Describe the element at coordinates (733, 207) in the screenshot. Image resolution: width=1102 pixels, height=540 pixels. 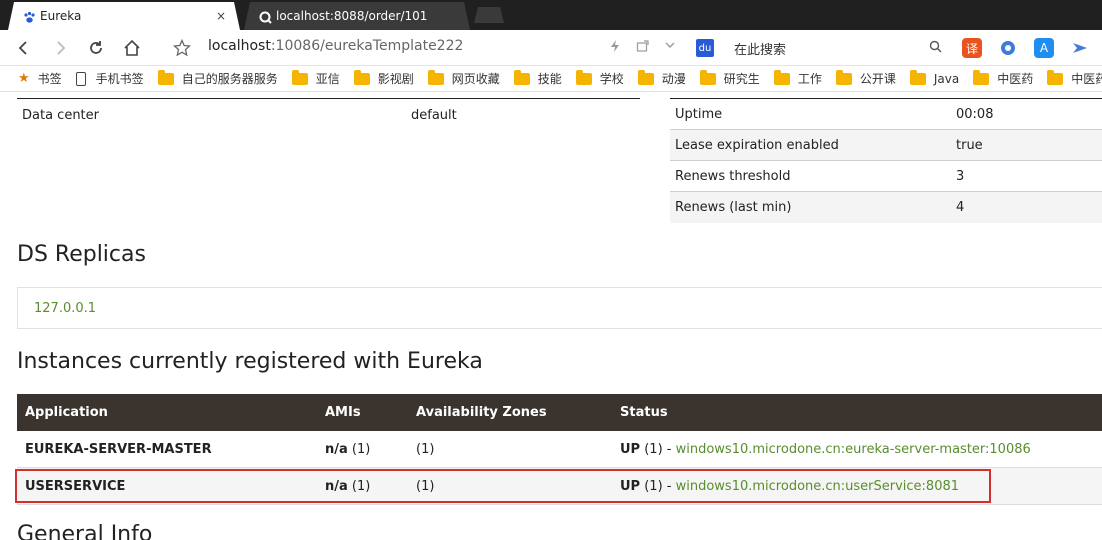
I see `status-key: Renews (last min)` at that location.